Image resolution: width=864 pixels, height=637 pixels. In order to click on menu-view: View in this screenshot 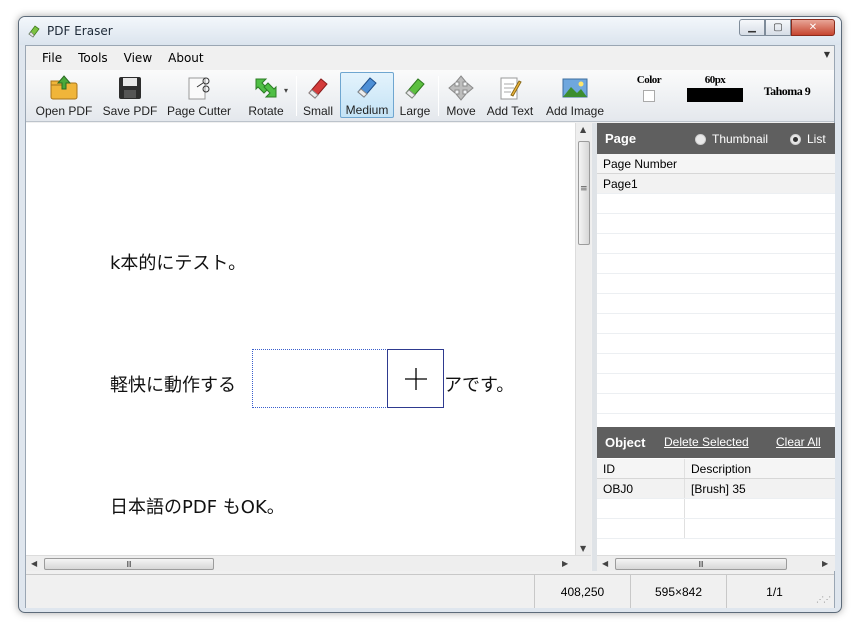, I will do `click(138, 58)`.